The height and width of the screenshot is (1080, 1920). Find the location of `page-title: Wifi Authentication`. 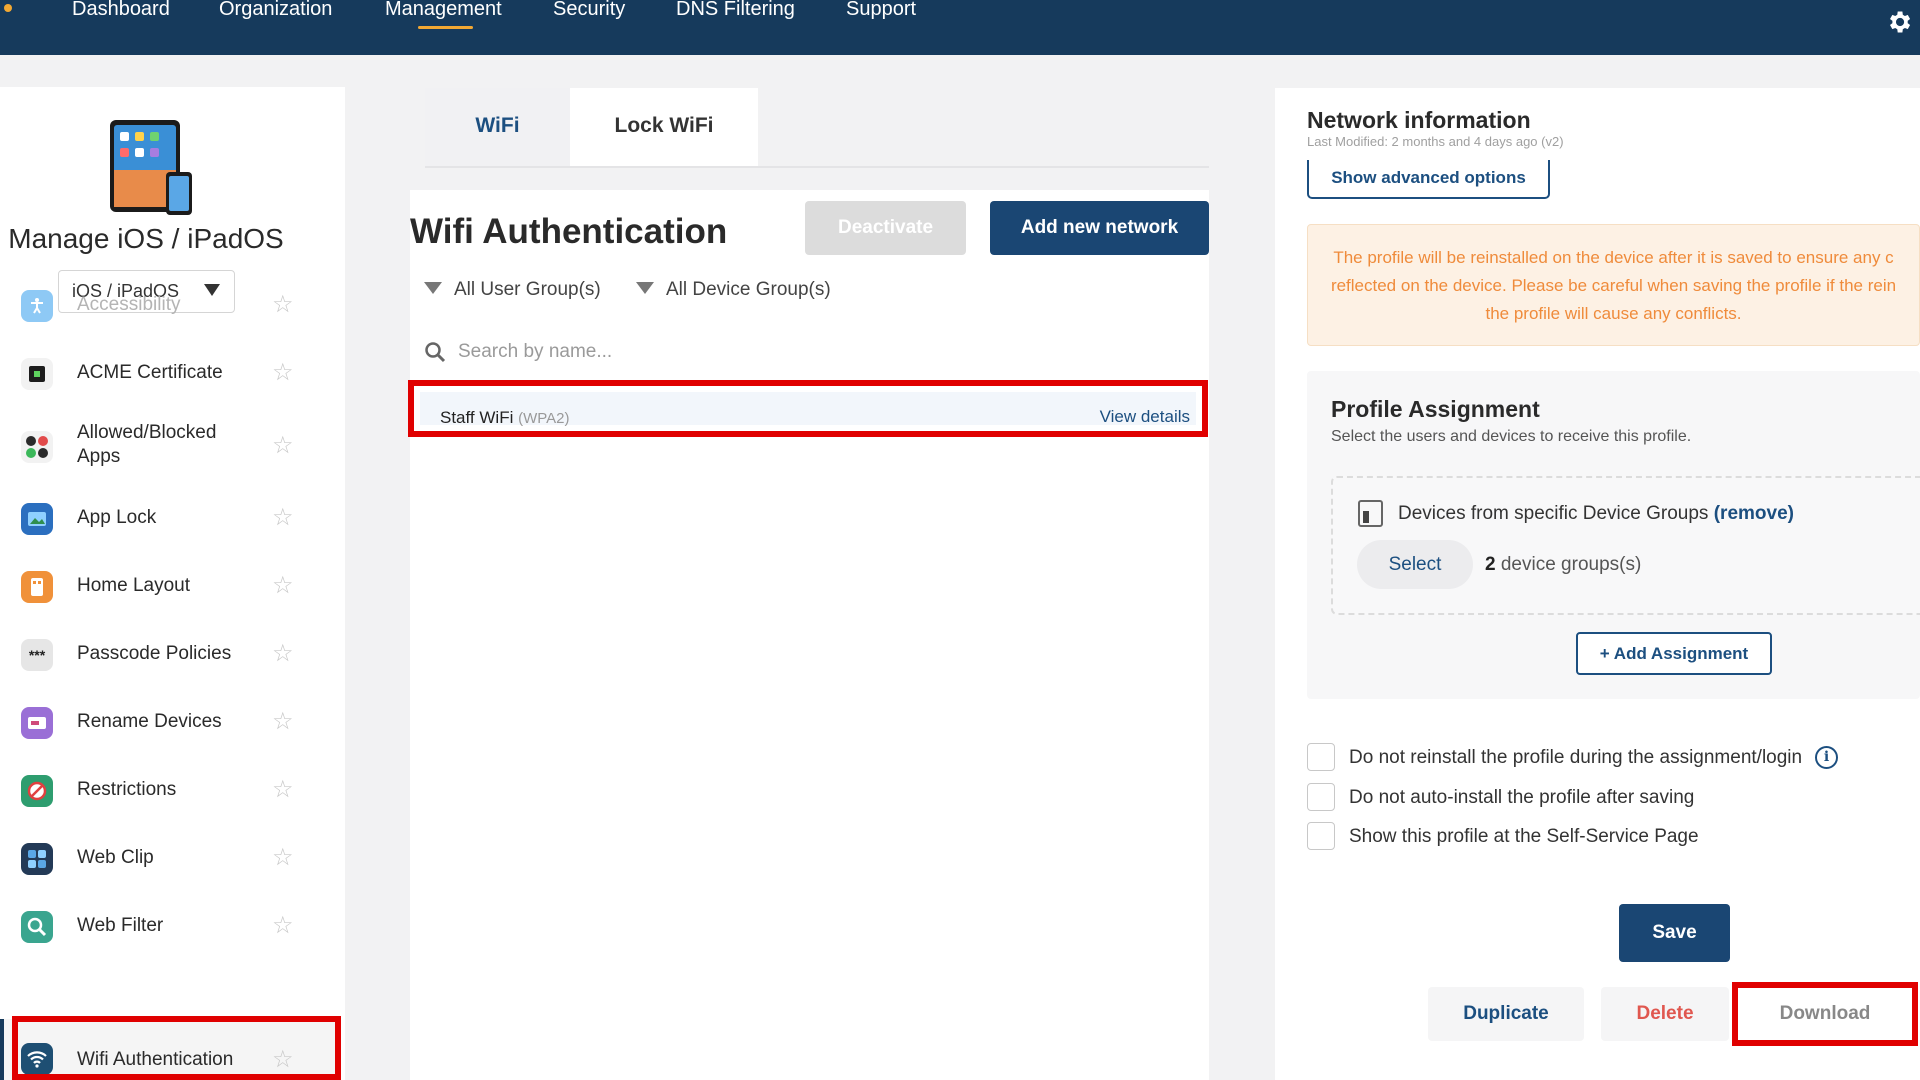

page-title: Wifi Authentication is located at coordinates (569, 231).